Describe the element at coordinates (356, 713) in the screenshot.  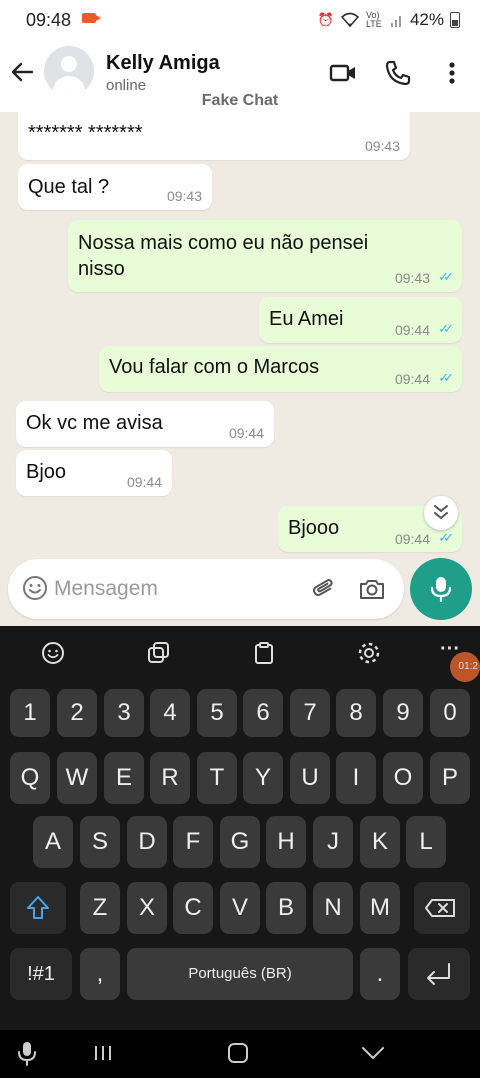
I see `key: 8` at that location.